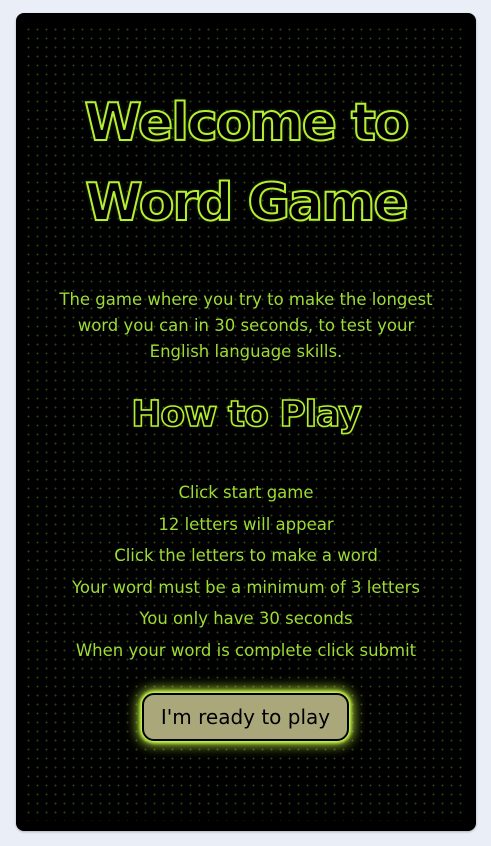  Describe the element at coordinates (246, 524) in the screenshot. I see `instruction-item: 12 letters will appear` at that location.